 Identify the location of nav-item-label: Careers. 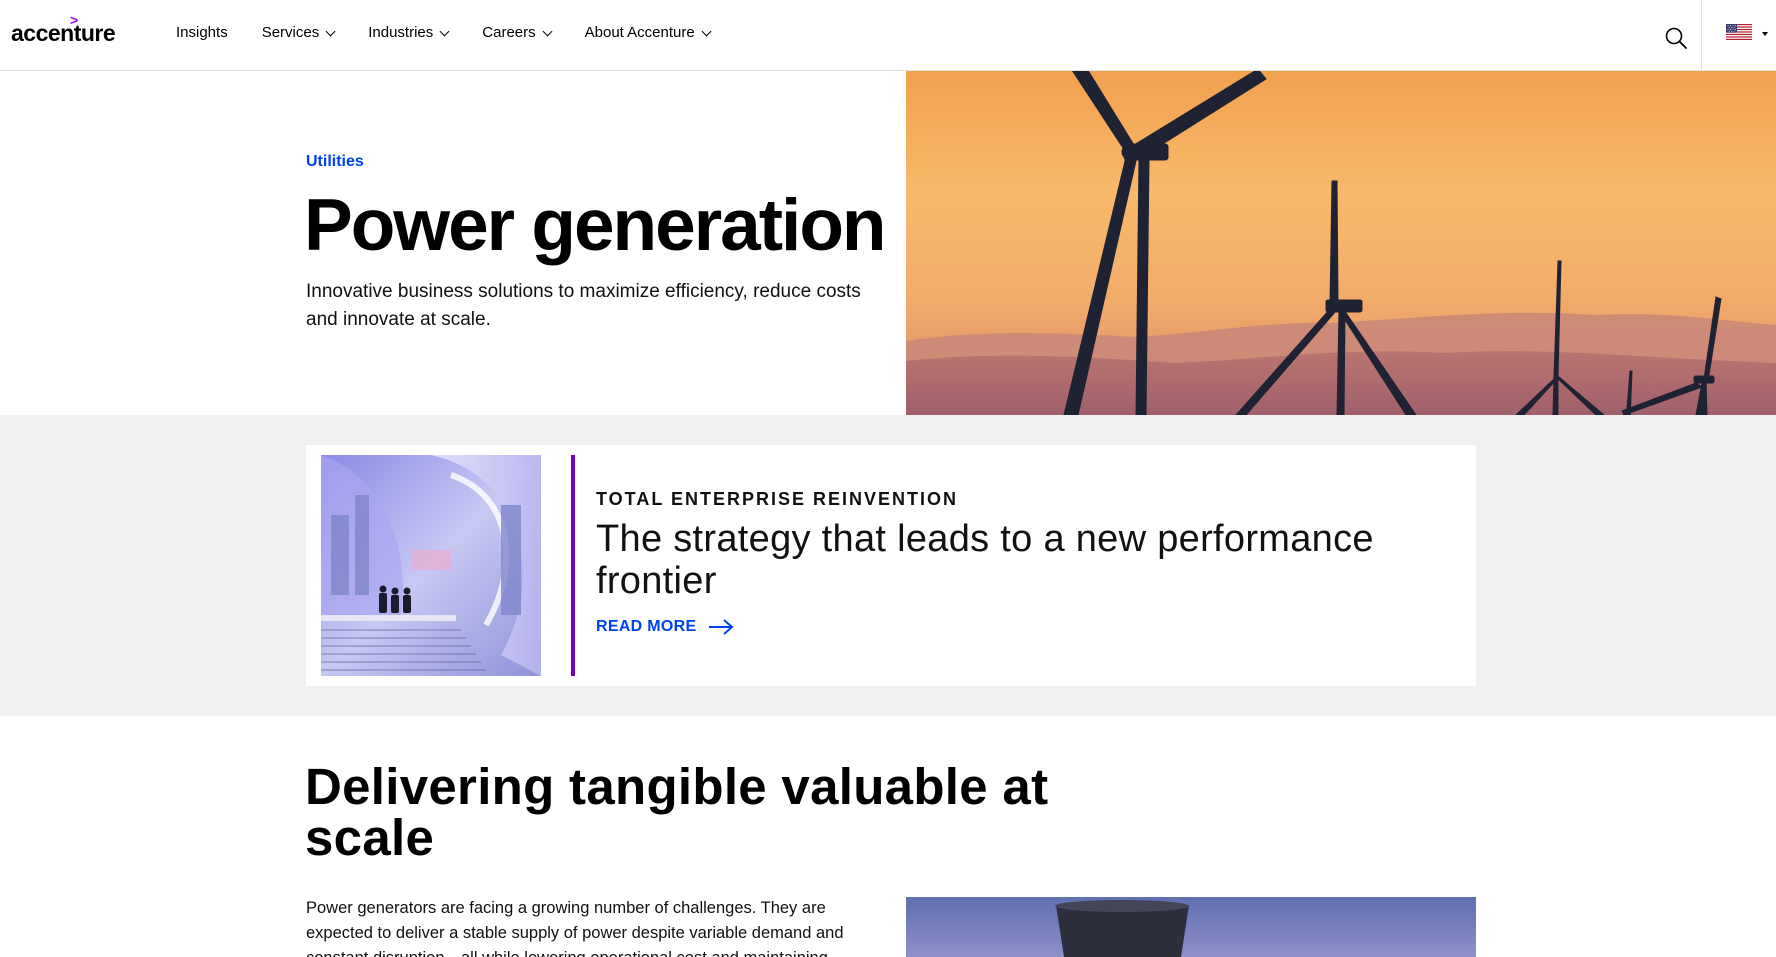
(509, 32).